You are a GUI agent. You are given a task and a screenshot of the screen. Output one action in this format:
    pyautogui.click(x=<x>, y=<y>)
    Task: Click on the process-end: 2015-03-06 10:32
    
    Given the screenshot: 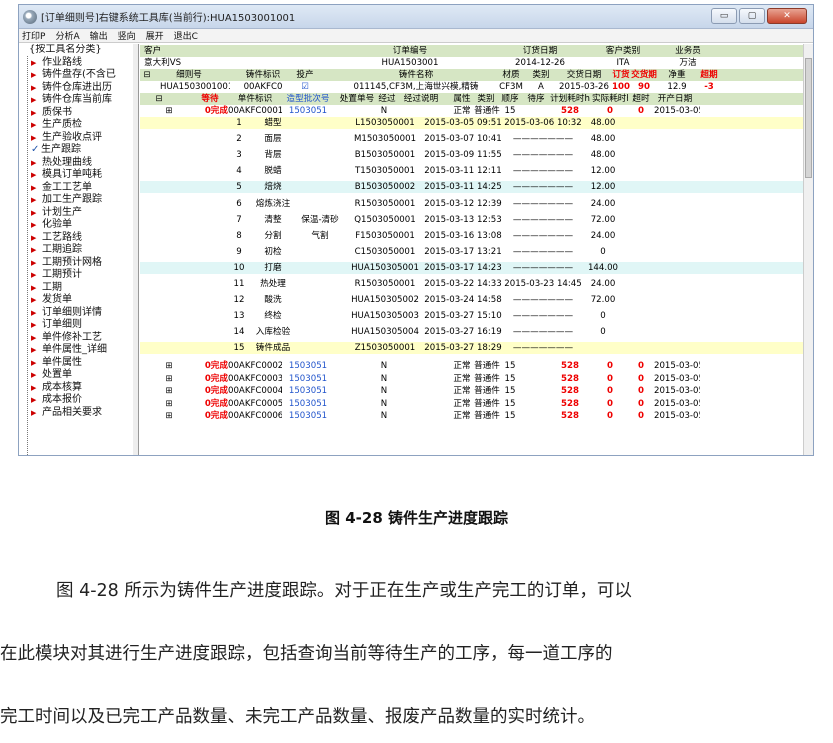 What is the action you would take?
    pyautogui.click(x=543, y=123)
    